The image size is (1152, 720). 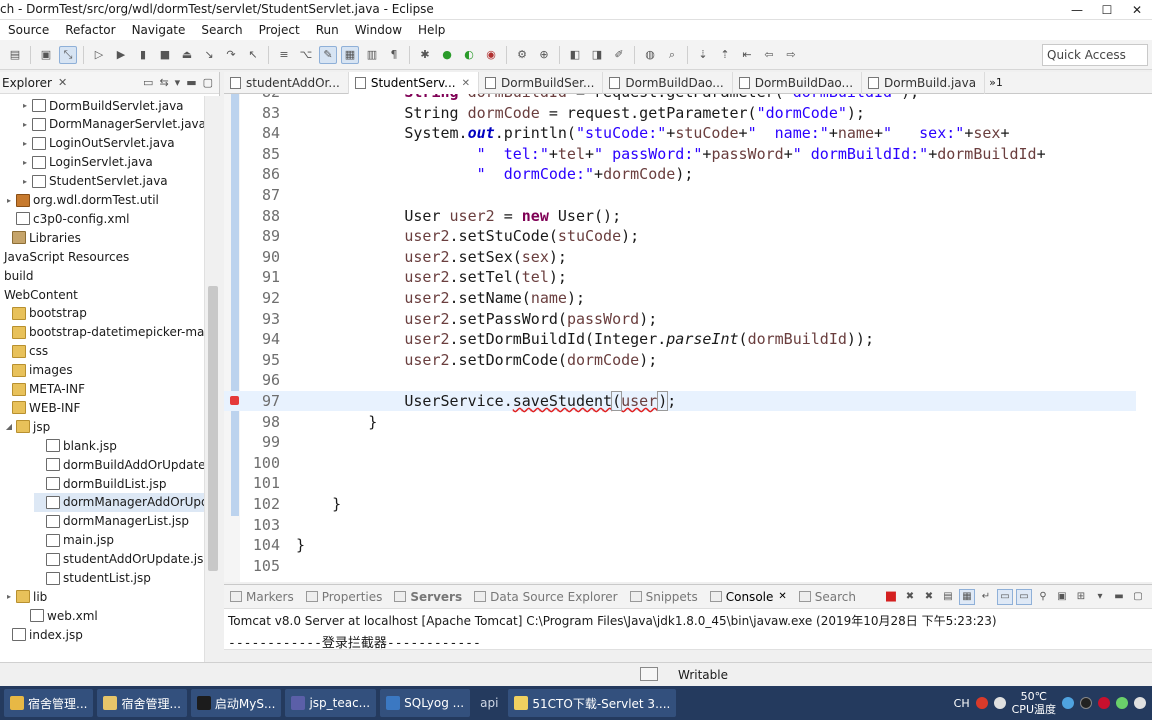 What do you see at coordinates (680, 174) in the screenshot?
I see `code-line: 86 " dormCode:"+dormCode);` at bounding box center [680, 174].